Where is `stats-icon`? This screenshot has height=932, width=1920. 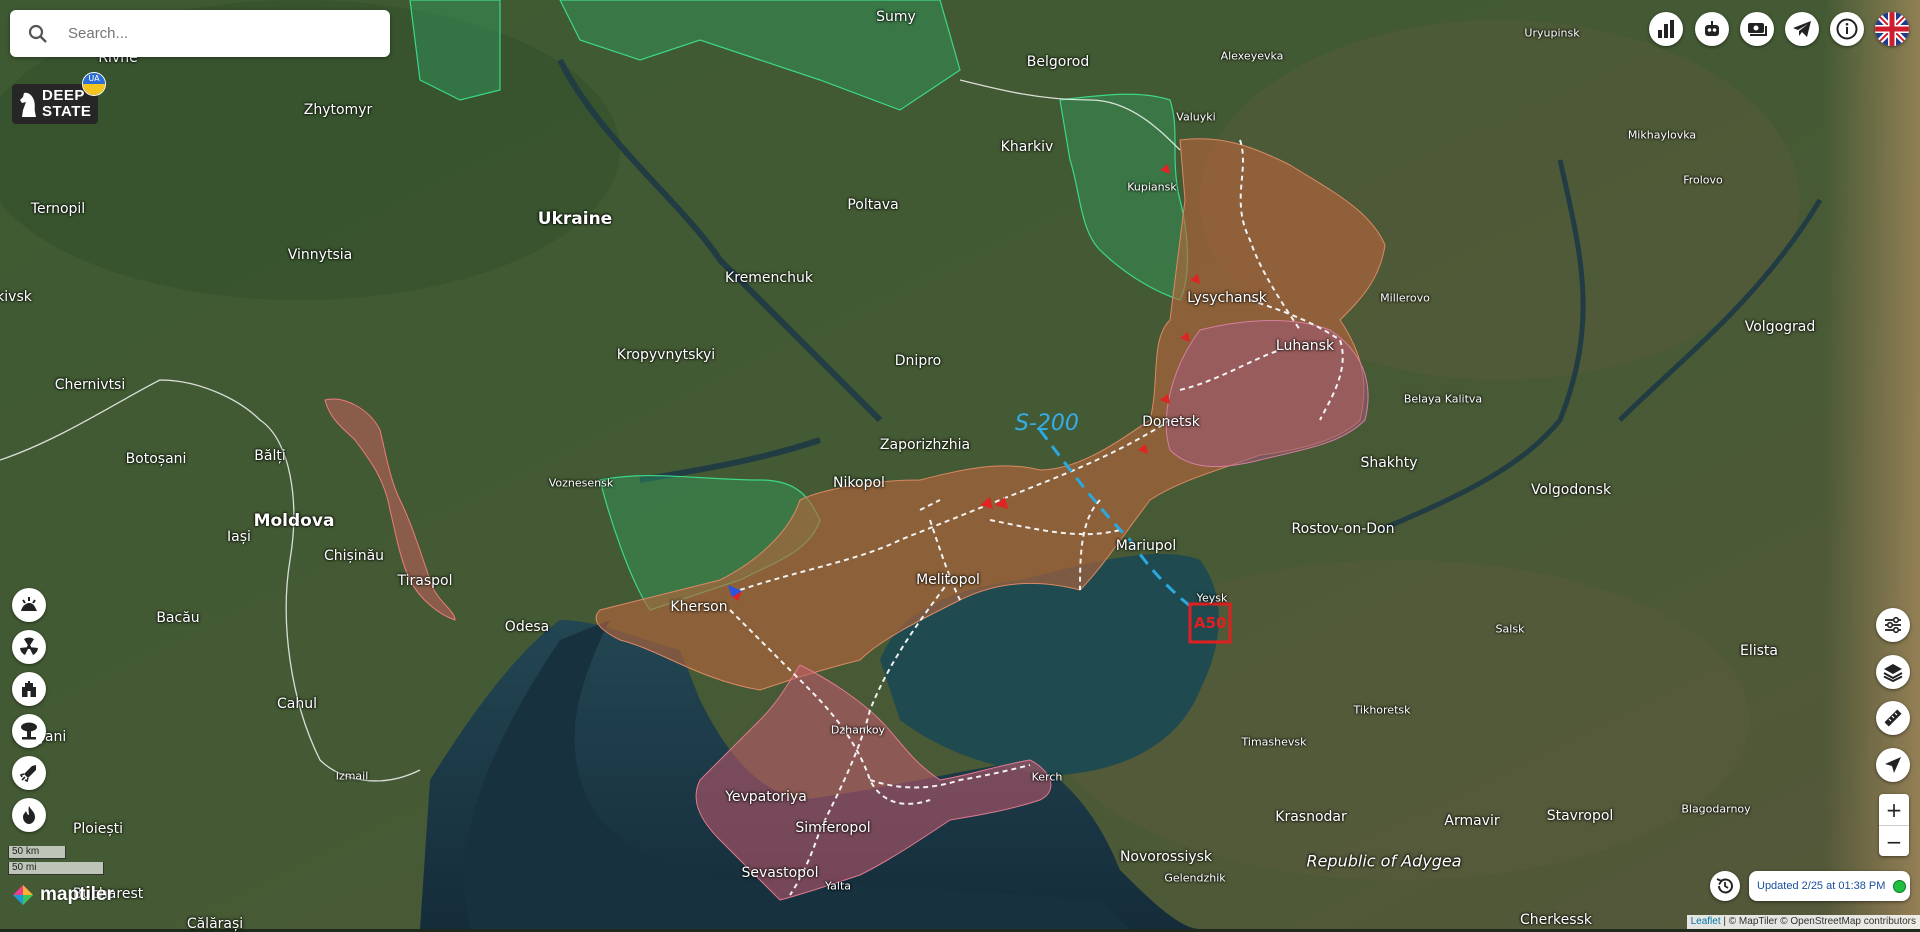
stats-icon is located at coordinates (1666, 29).